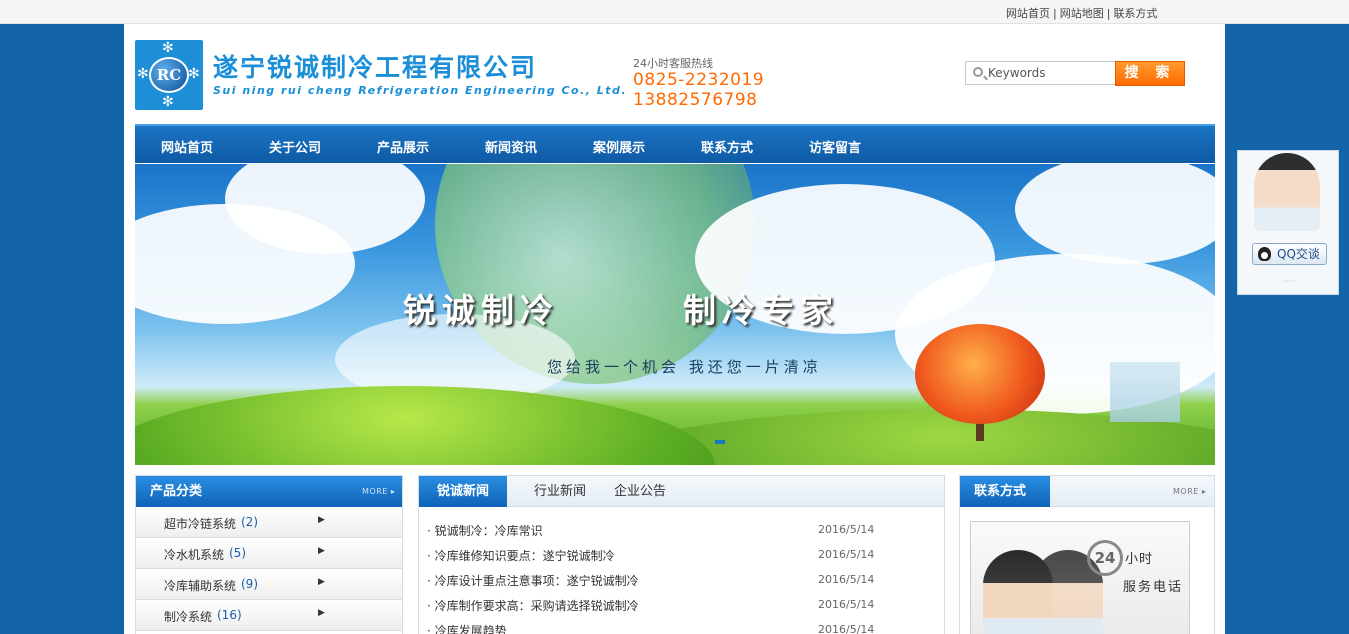  Describe the element at coordinates (269, 584) in the screenshot. I see `list-item: 冷库辅助系统 (9) ▶` at that location.